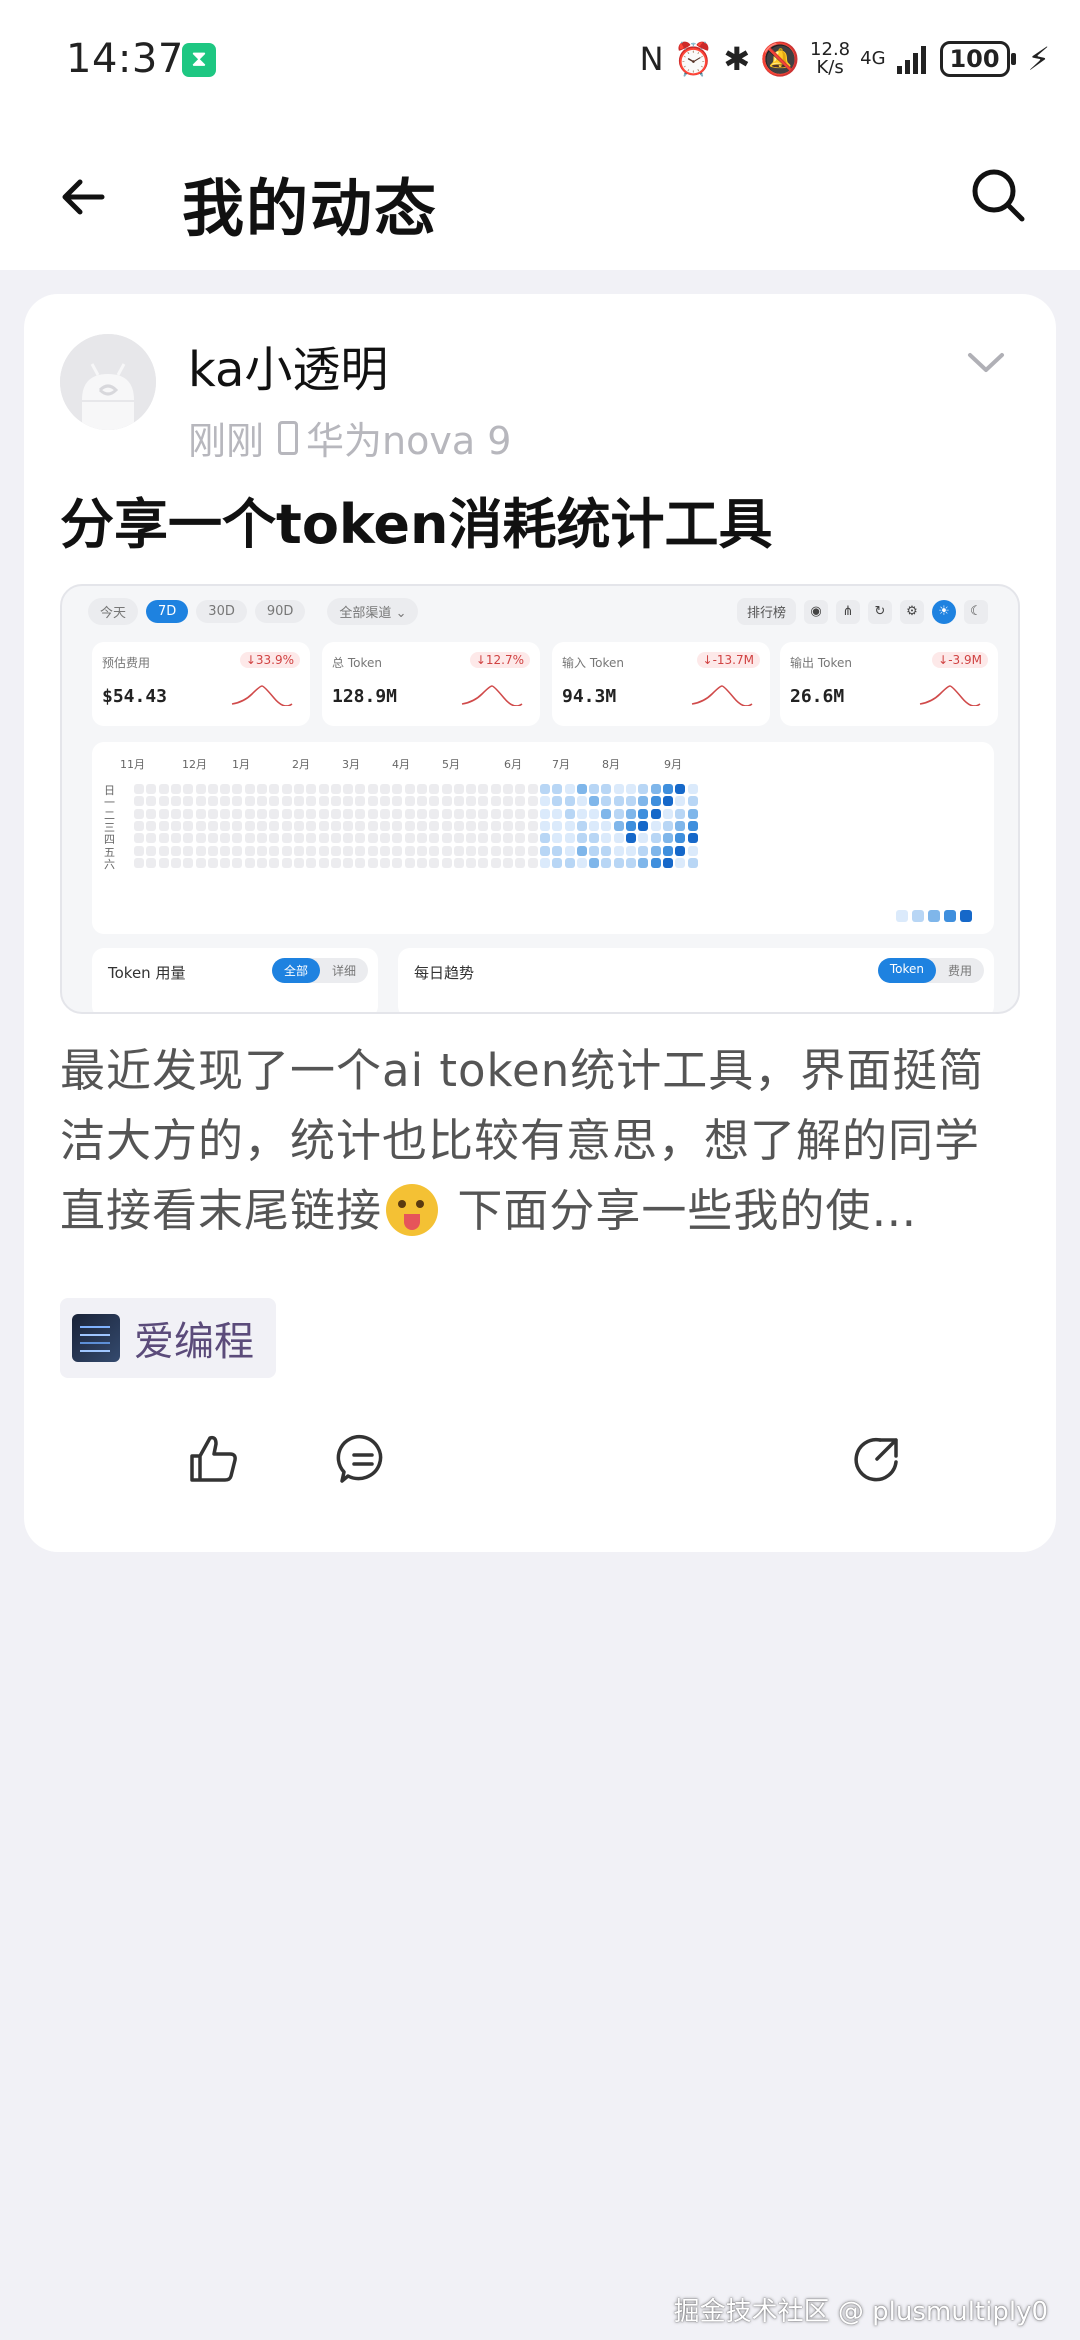 The width and height of the screenshot is (1080, 2340). What do you see at coordinates (651, 59) in the screenshot?
I see `nfc-icon: N` at bounding box center [651, 59].